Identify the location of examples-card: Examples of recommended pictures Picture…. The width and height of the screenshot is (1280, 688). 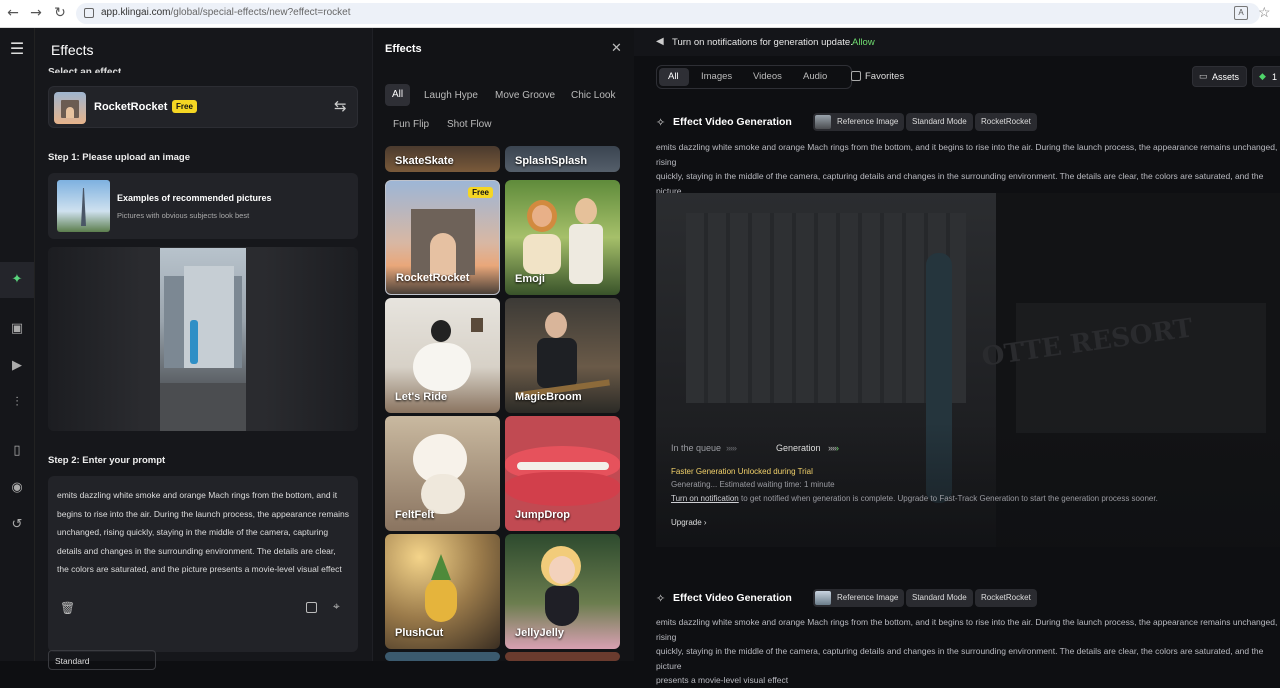
(203, 206).